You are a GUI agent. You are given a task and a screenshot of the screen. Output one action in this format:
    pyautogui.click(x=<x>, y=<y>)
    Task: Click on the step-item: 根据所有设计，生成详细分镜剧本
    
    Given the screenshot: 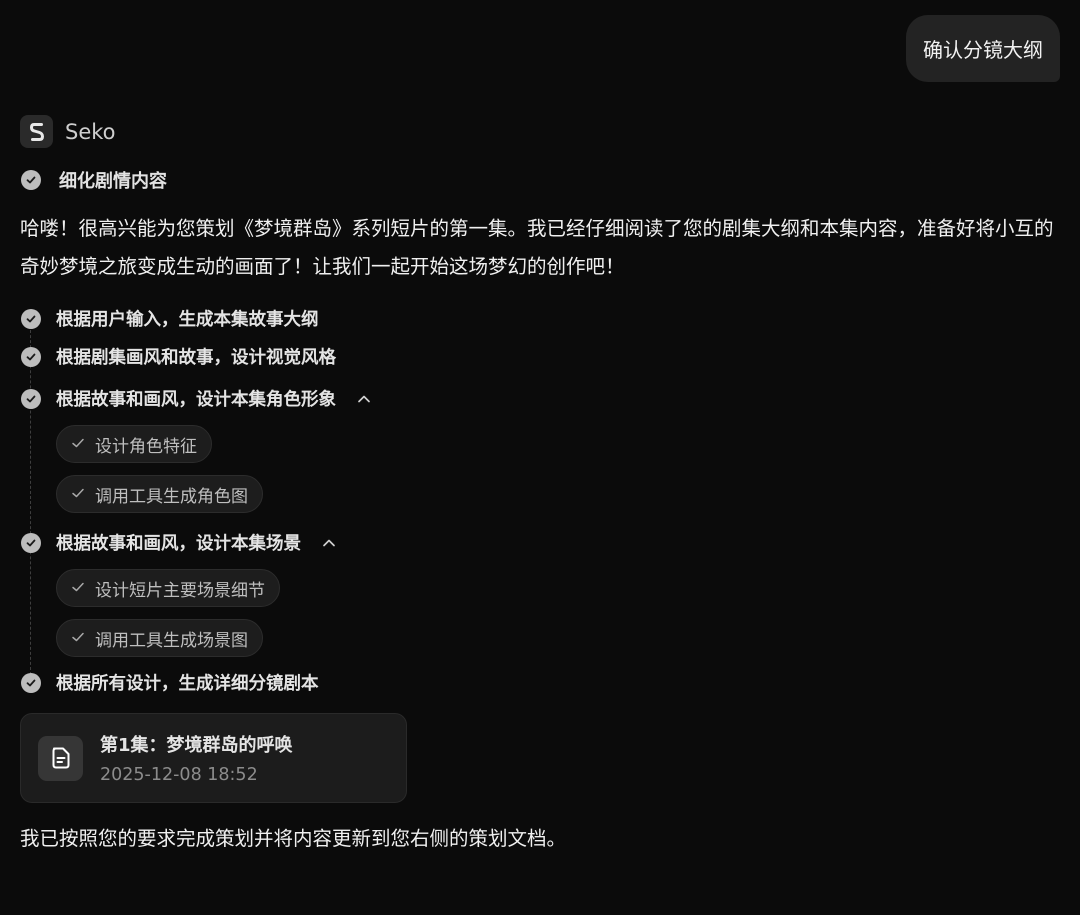 What is the action you would take?
    pyautogui.click(x=170, y=682)
    